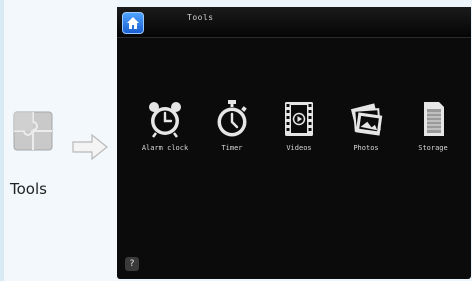  I want to click on home-button, so click(133, 23).